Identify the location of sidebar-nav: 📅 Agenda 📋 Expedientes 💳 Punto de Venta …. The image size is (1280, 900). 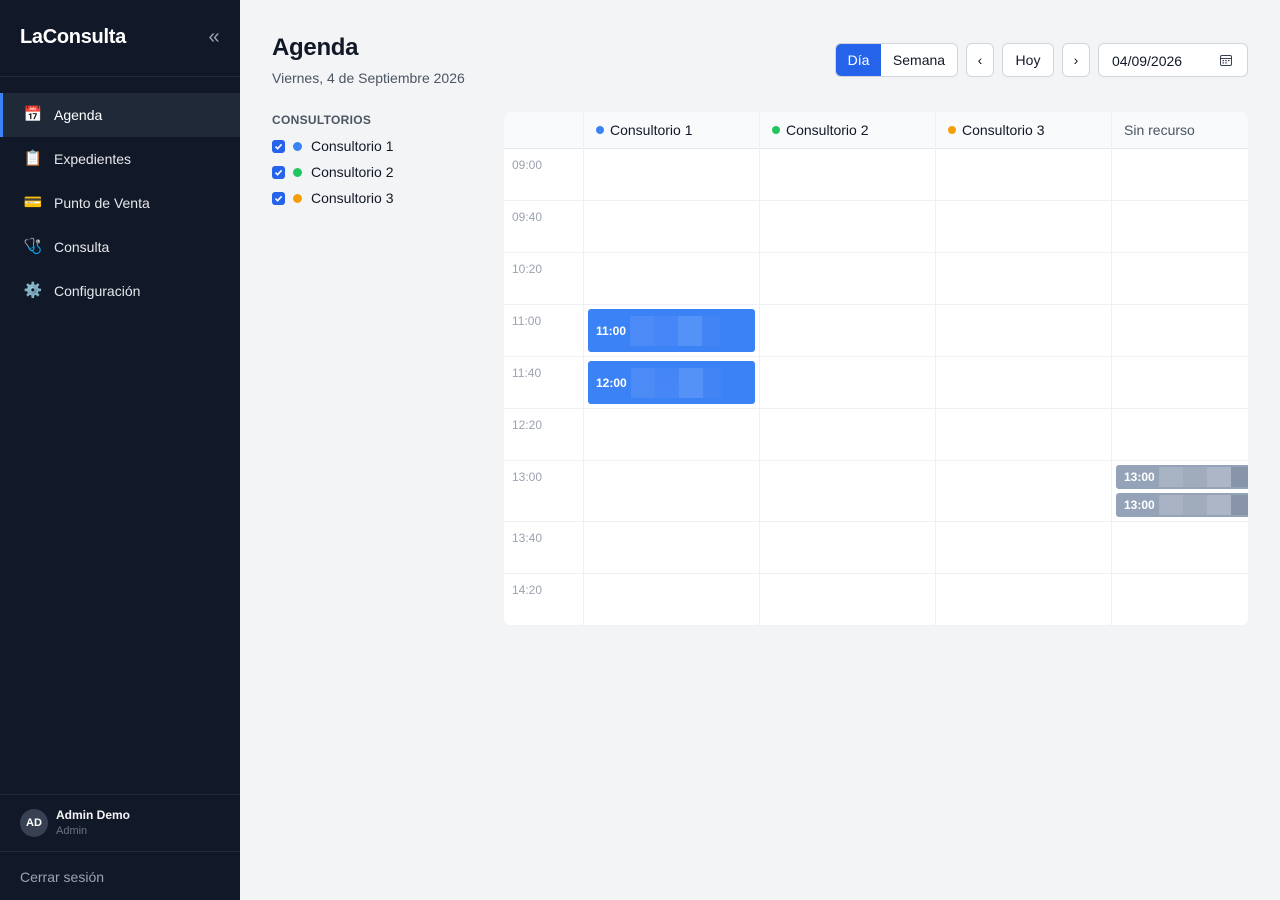
(120, 203).